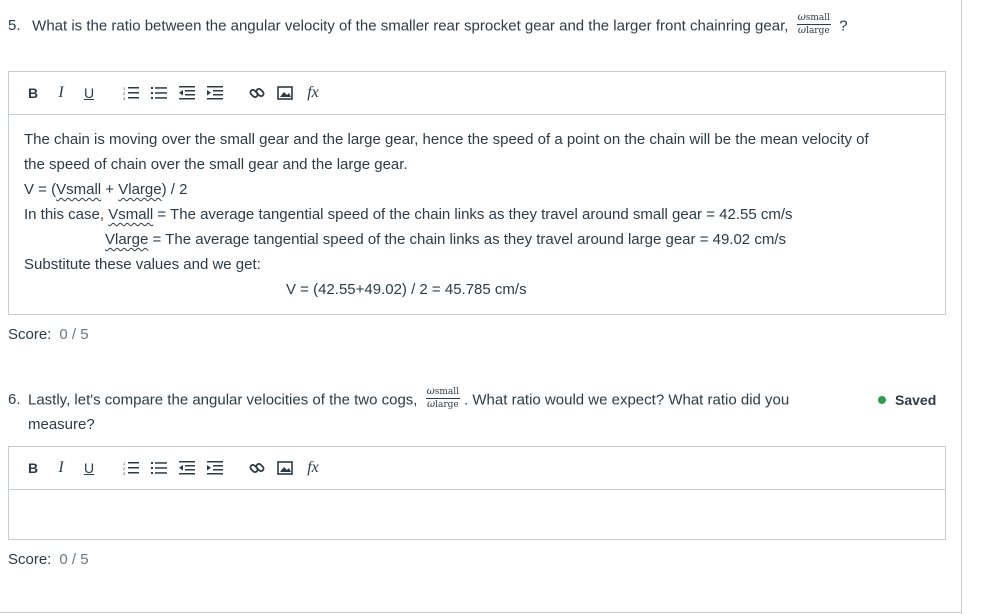 The width and height of the screenshot is (987, 614). What do you see at coordinates (477, 496) in the screenshot?
I see `editor-content` at bounding box center [477, 496].